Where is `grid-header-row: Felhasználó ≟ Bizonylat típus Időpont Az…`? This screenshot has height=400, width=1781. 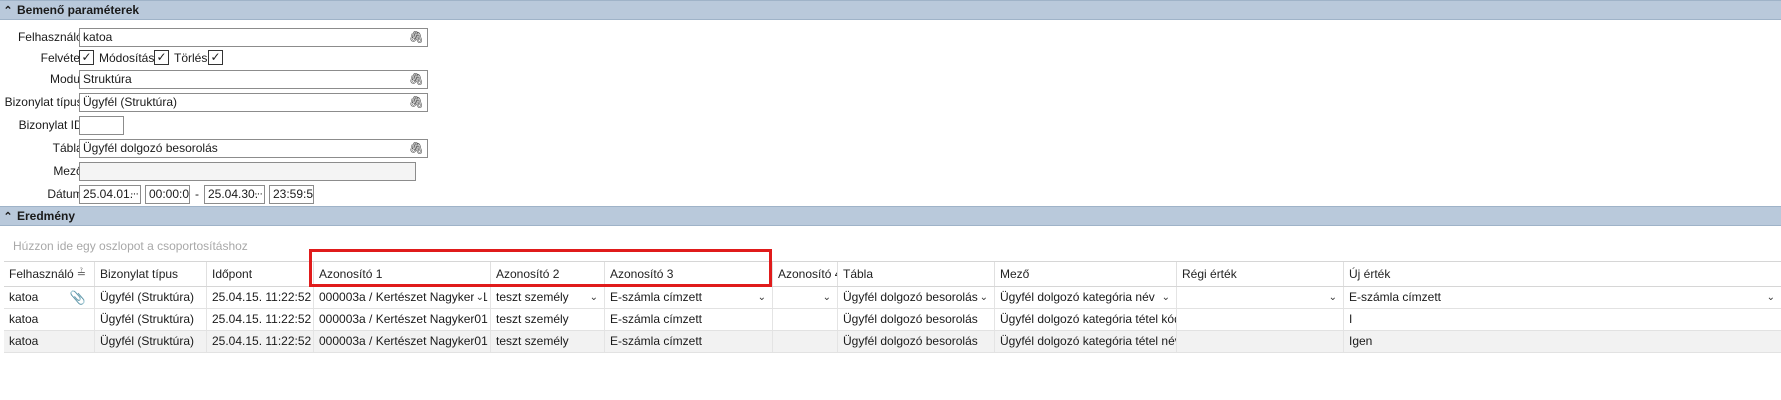 grid-header-row: Felhasználó ≟ Bizonylat típus Időpont Az… is located at coordinates (892, 274).